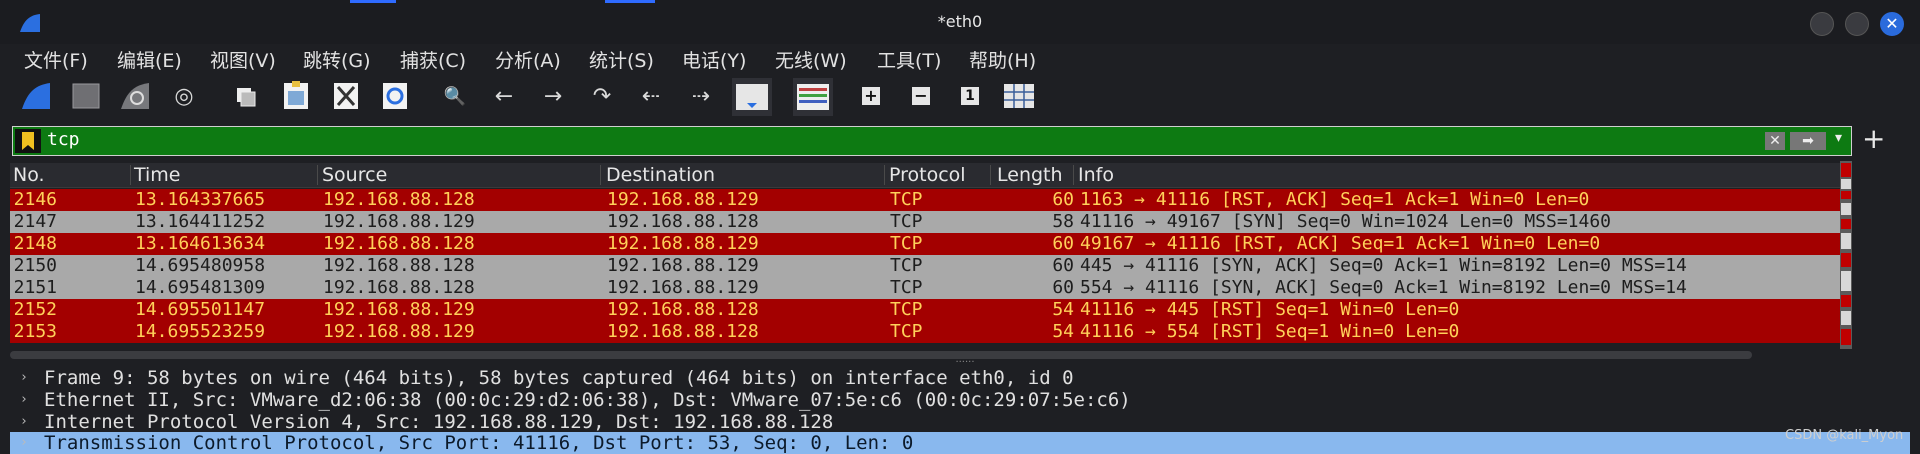  I want to click on reload-file-icon, so click(395, 96).